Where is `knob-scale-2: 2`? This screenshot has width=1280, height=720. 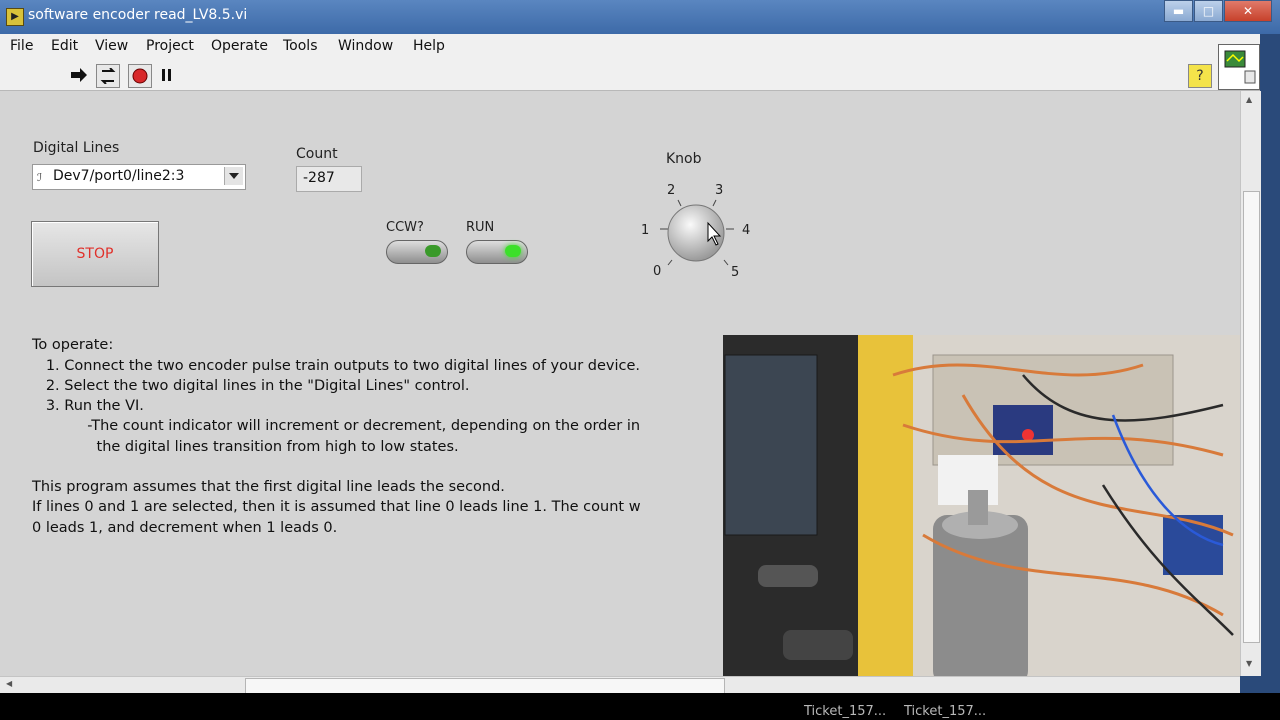 knob-scale-2: 2 is located at coordinates (671, 190).